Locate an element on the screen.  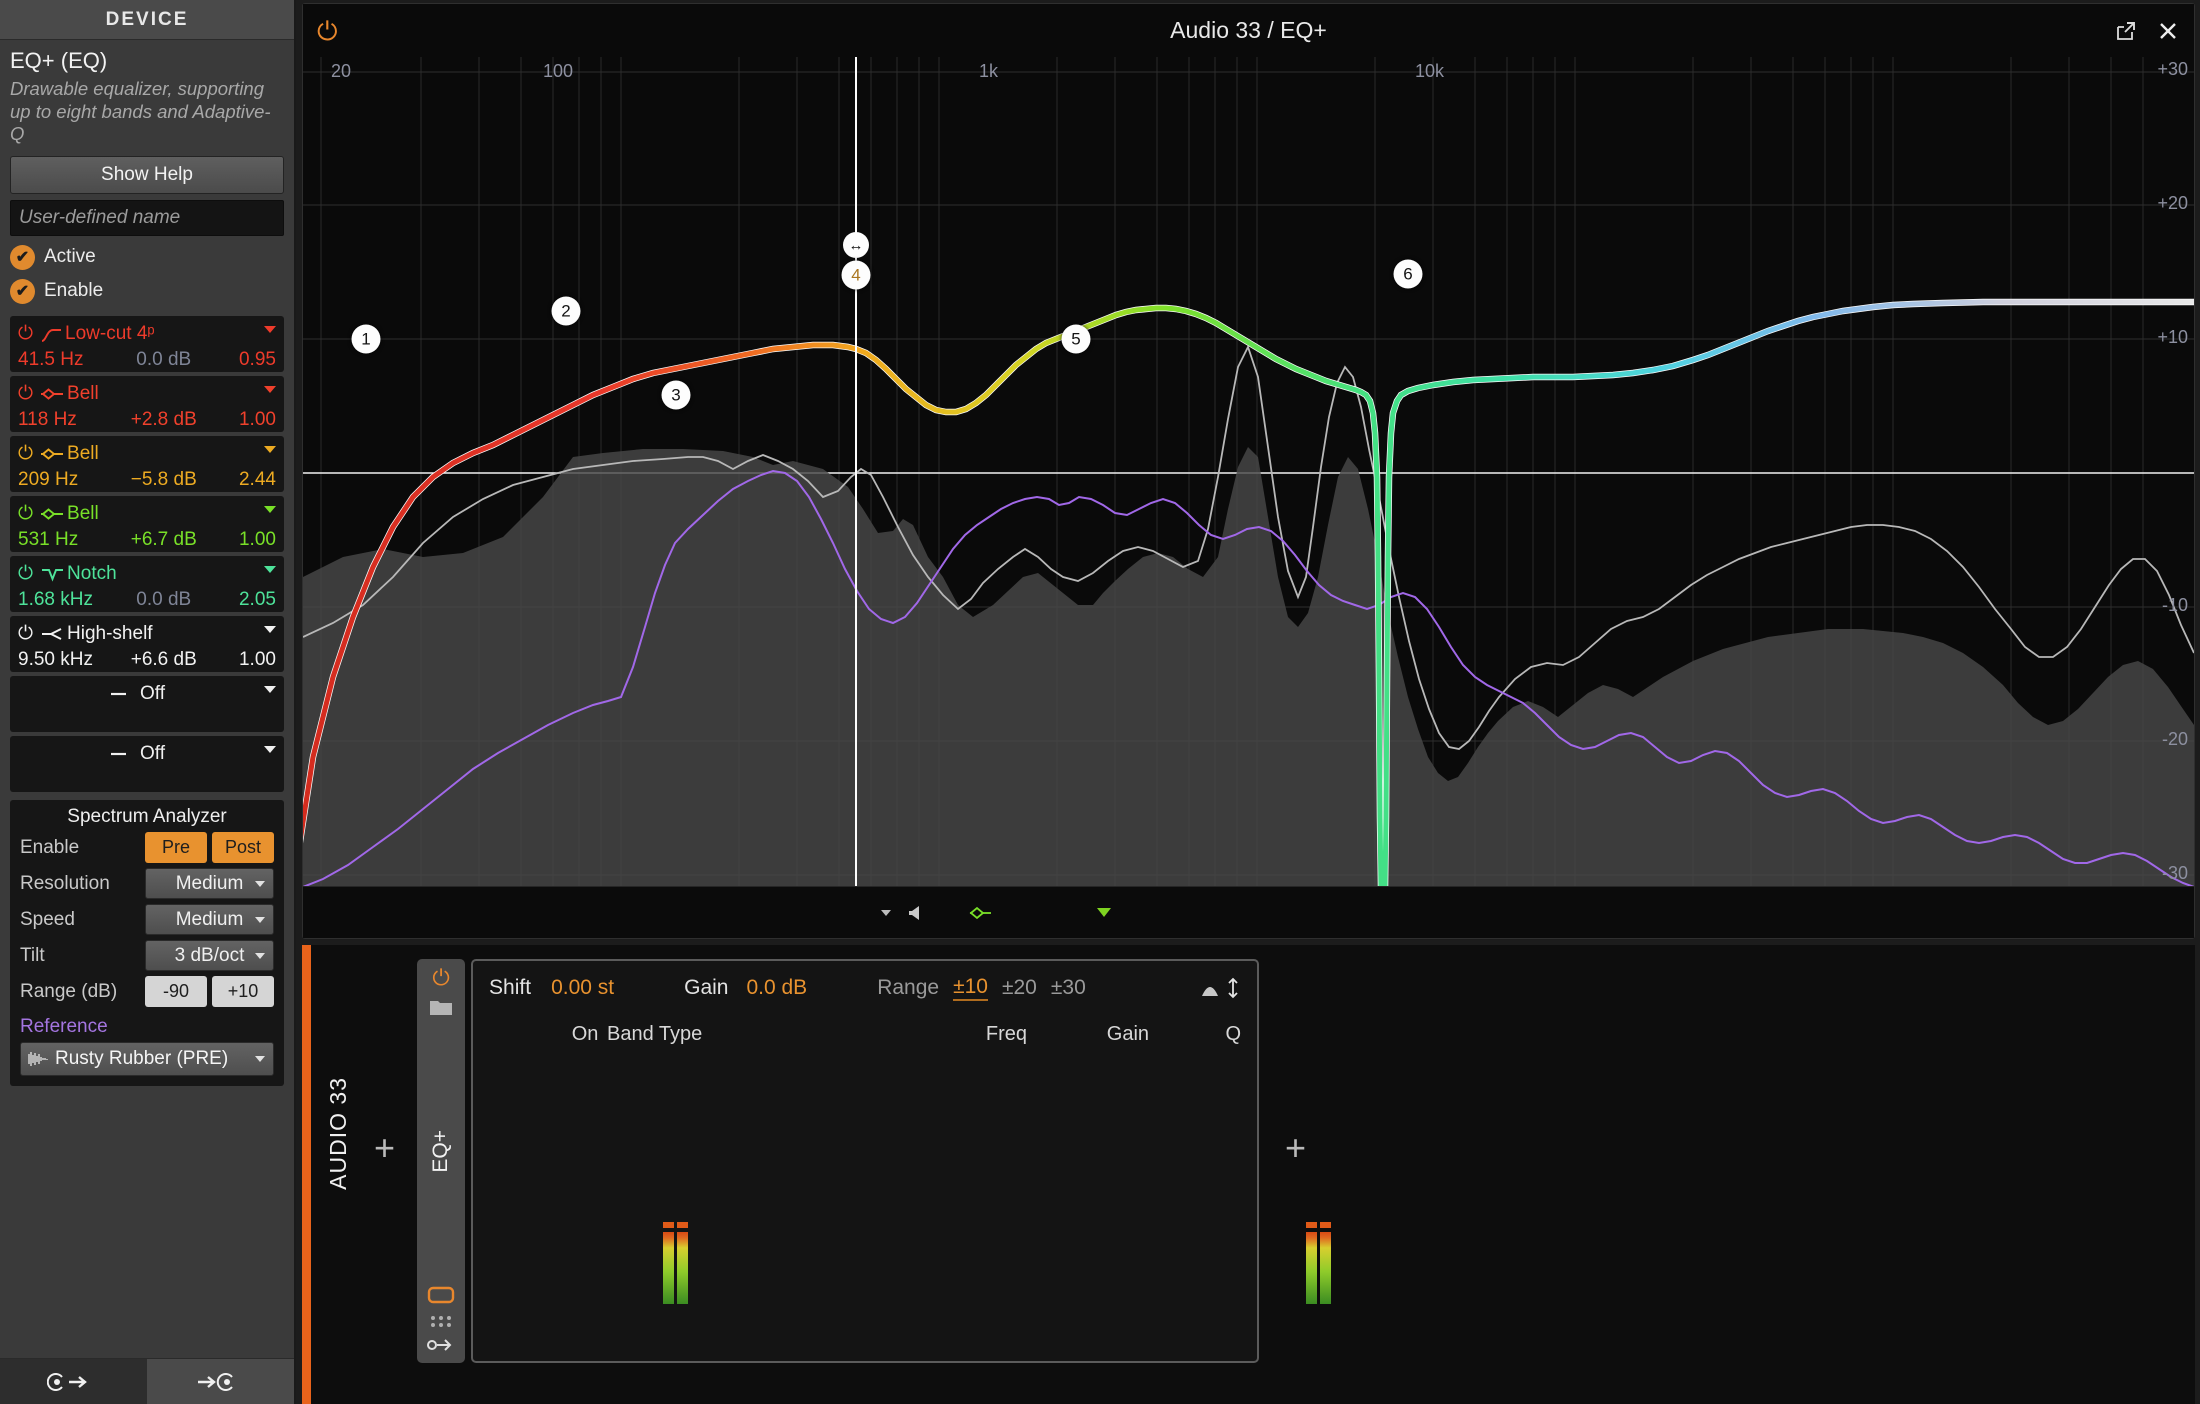
band-marker-4: 4 is located at coordinates (856, 275).